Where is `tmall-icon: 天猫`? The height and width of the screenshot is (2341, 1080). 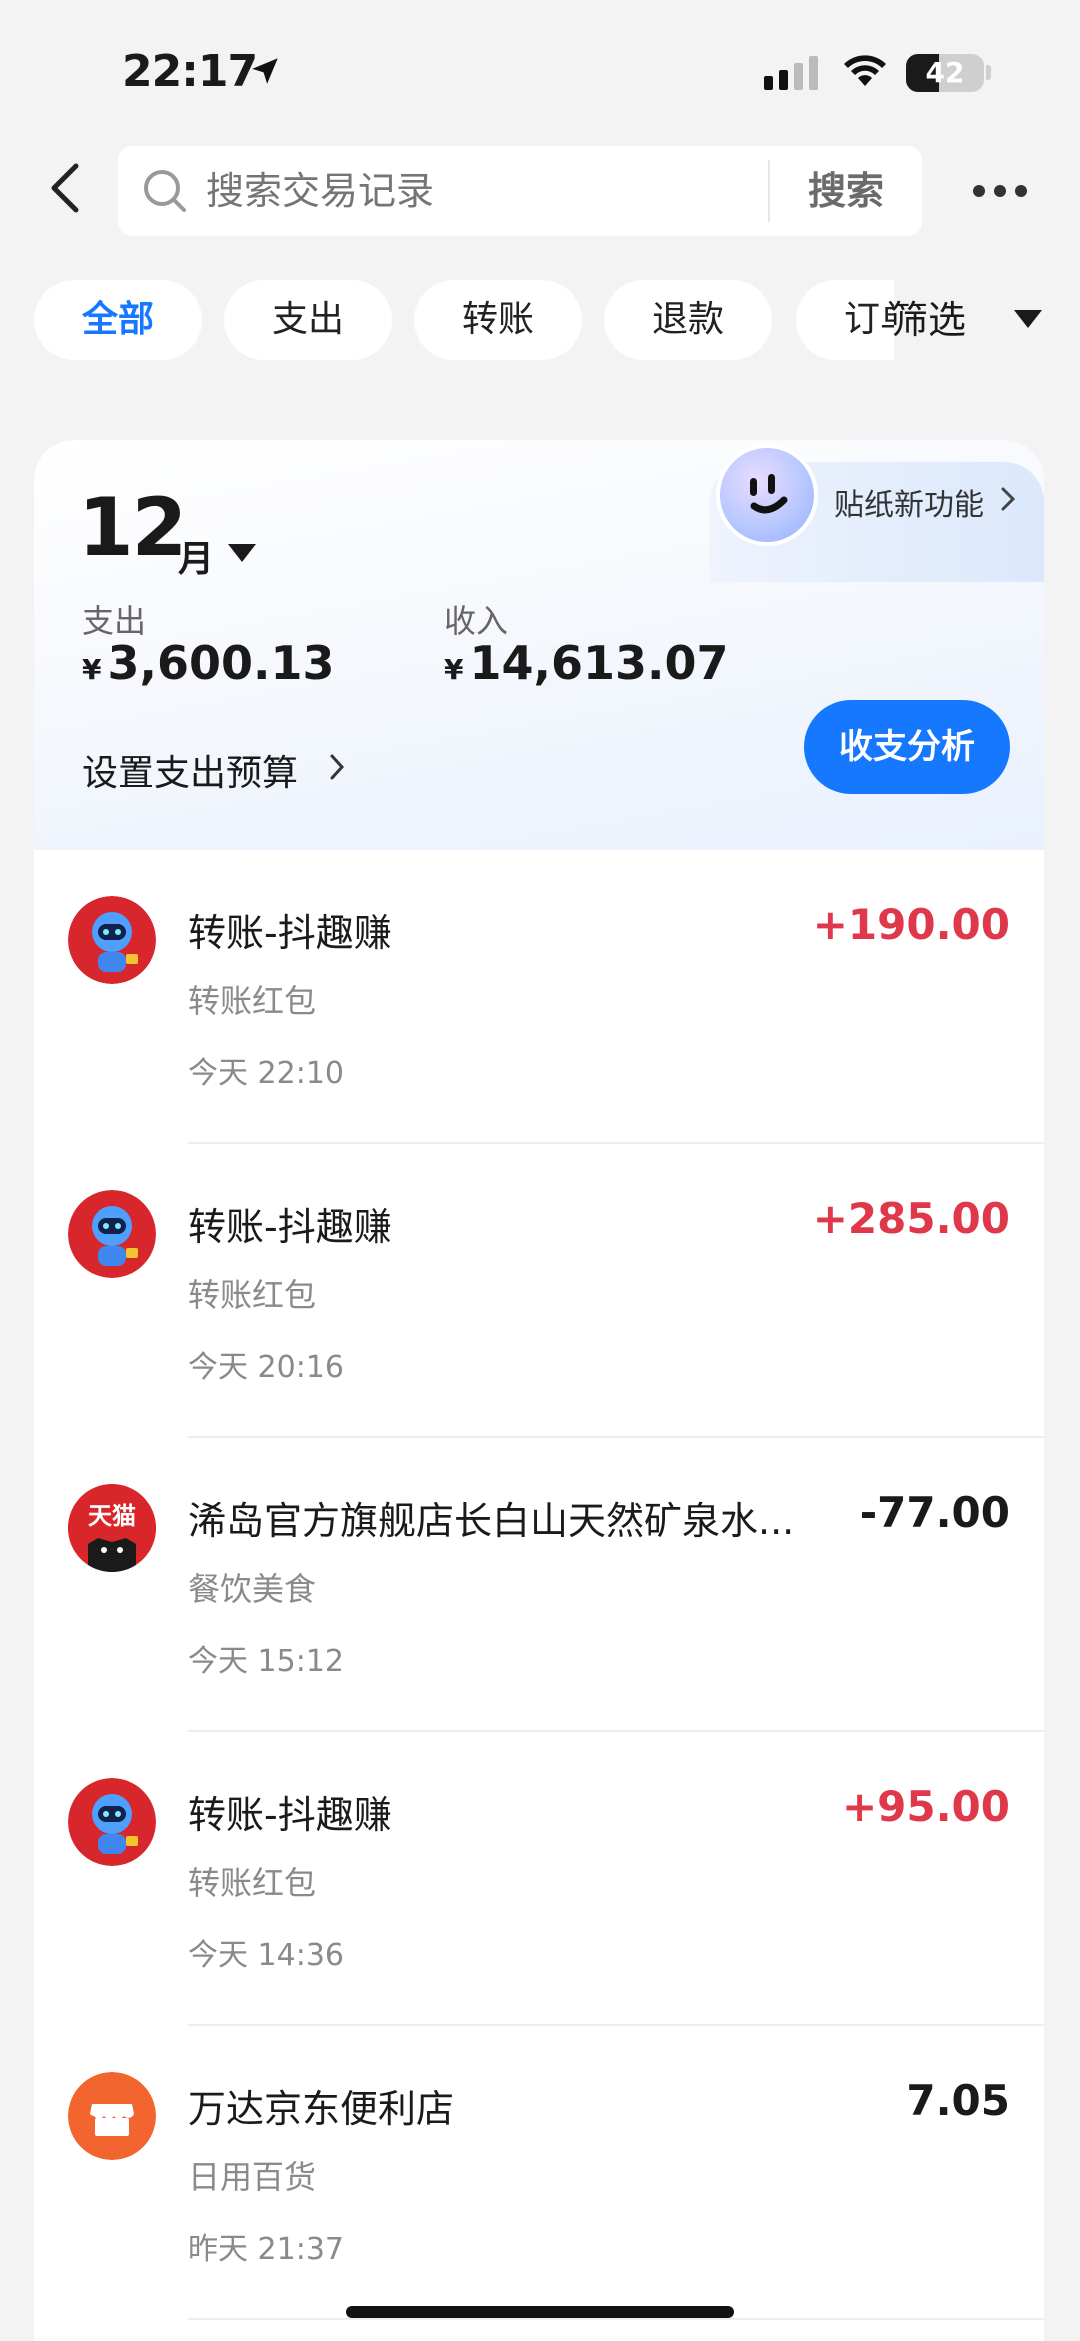 tmall-icon: 天猫 is located at coordinates (112, 1528).